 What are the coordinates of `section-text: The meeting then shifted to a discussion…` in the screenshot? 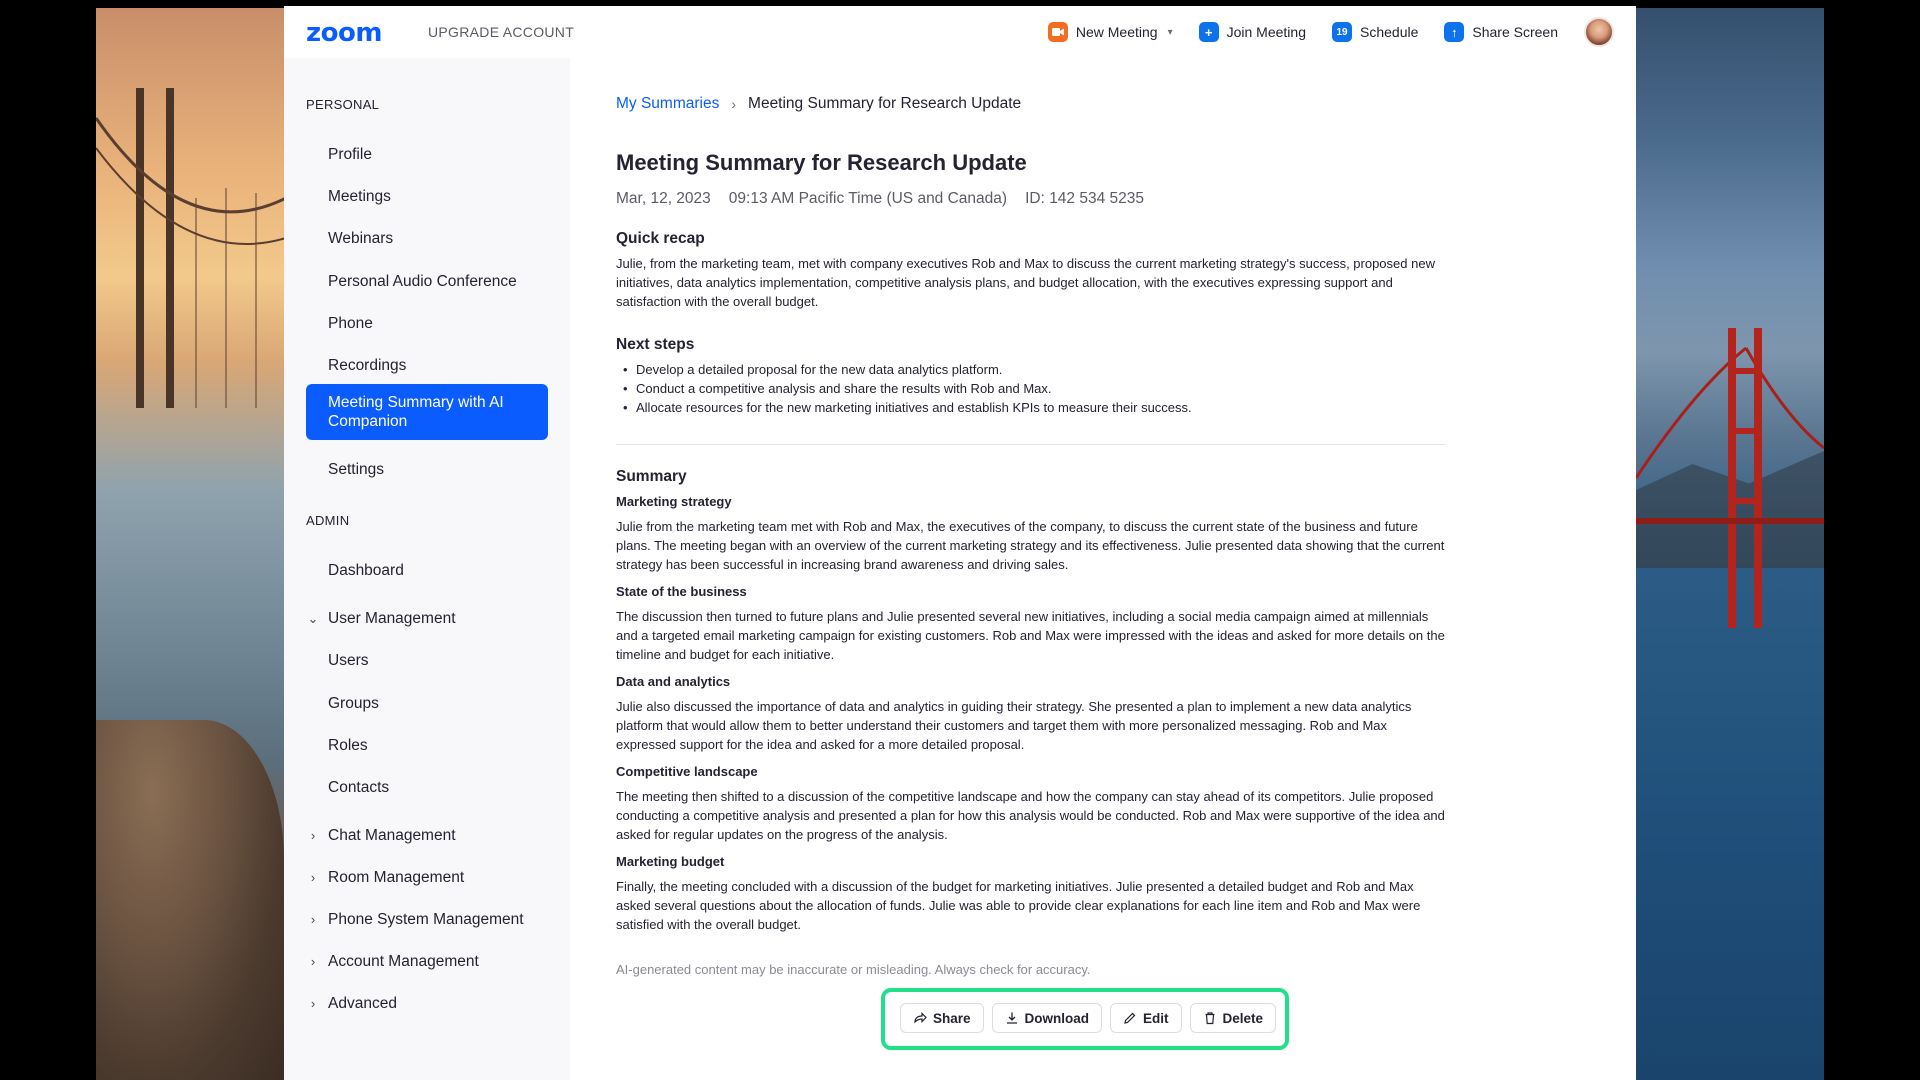 It's located at (1030, 815).